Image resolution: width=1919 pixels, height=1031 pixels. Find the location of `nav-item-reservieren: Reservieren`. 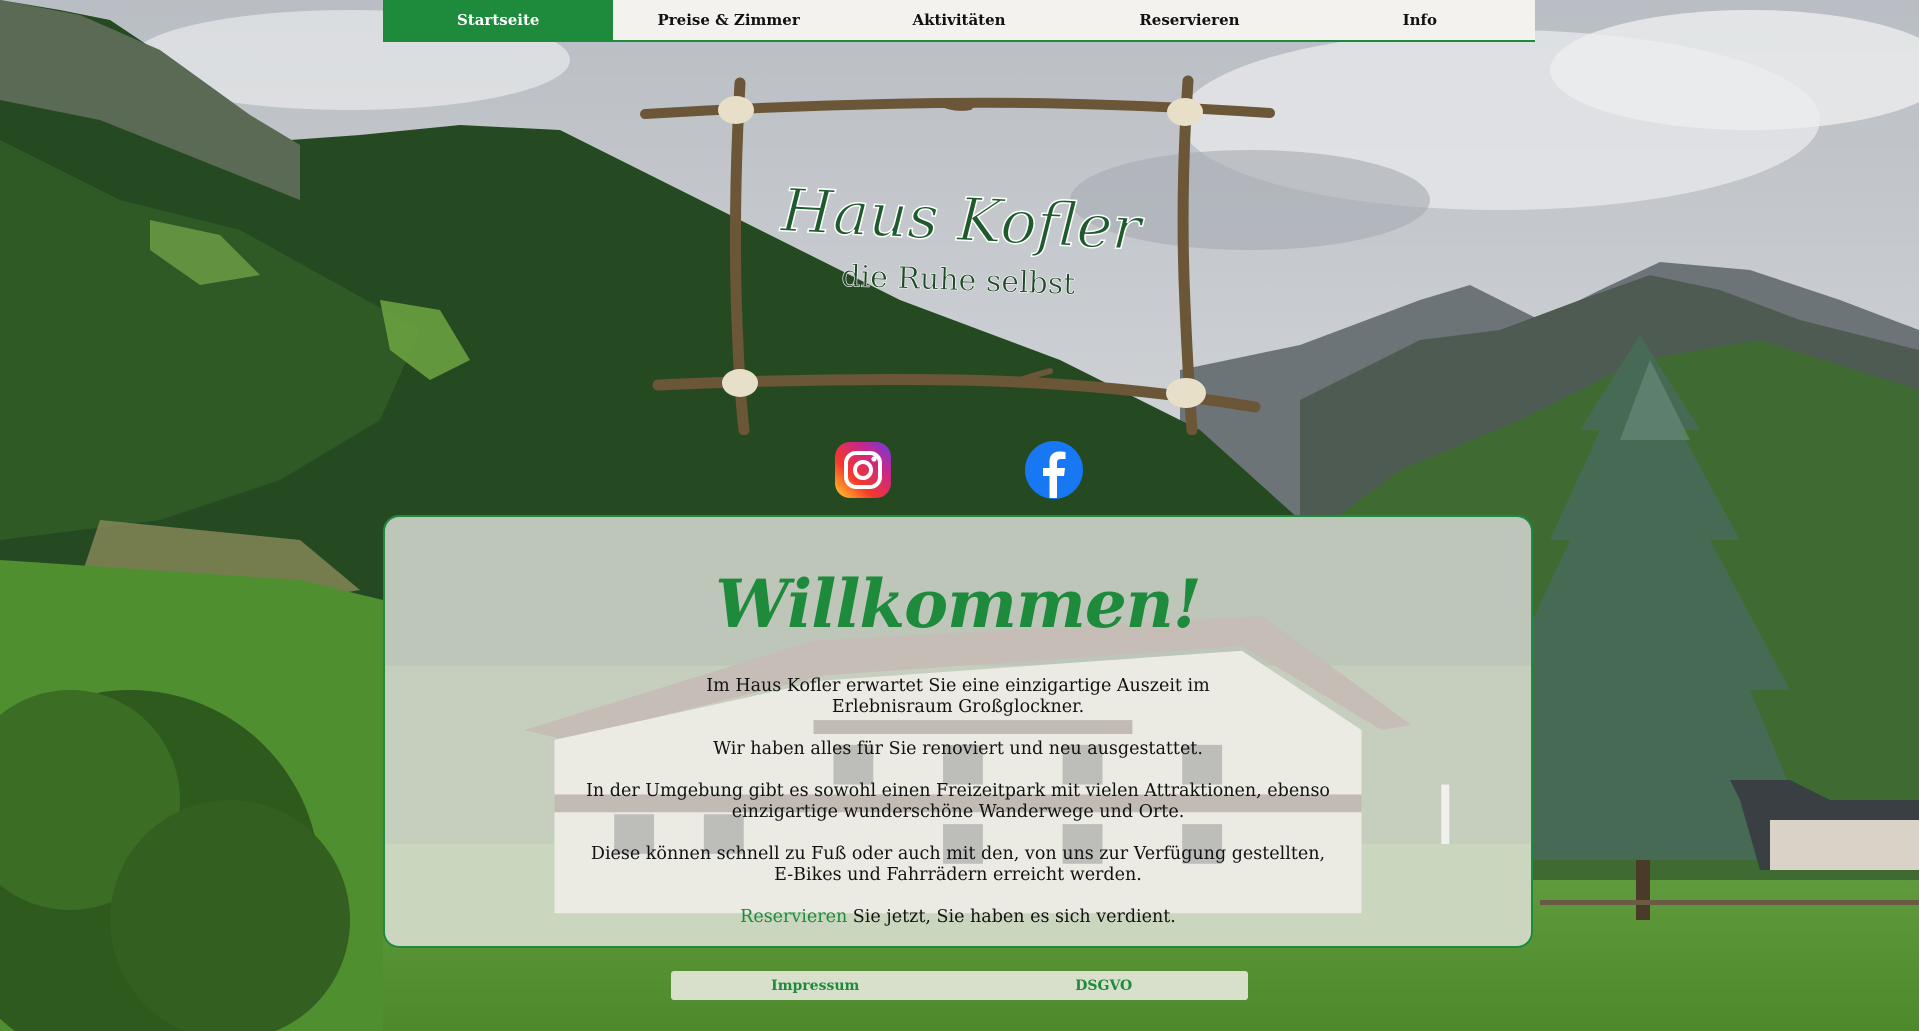

nav-item-reservieren: Reservieren is located at coordinates (1189, 20).